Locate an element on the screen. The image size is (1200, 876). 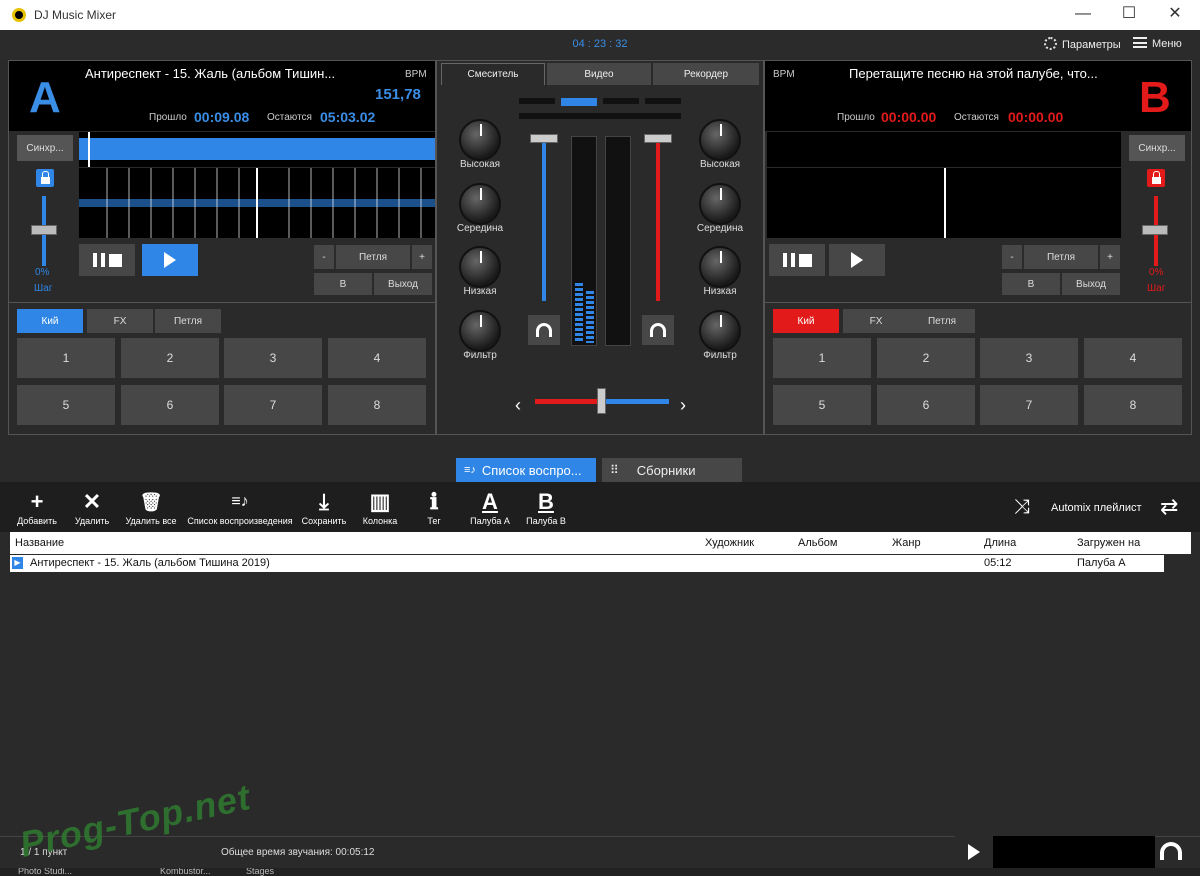
settings-button: Параметры is located at coordinates (1082, 44).